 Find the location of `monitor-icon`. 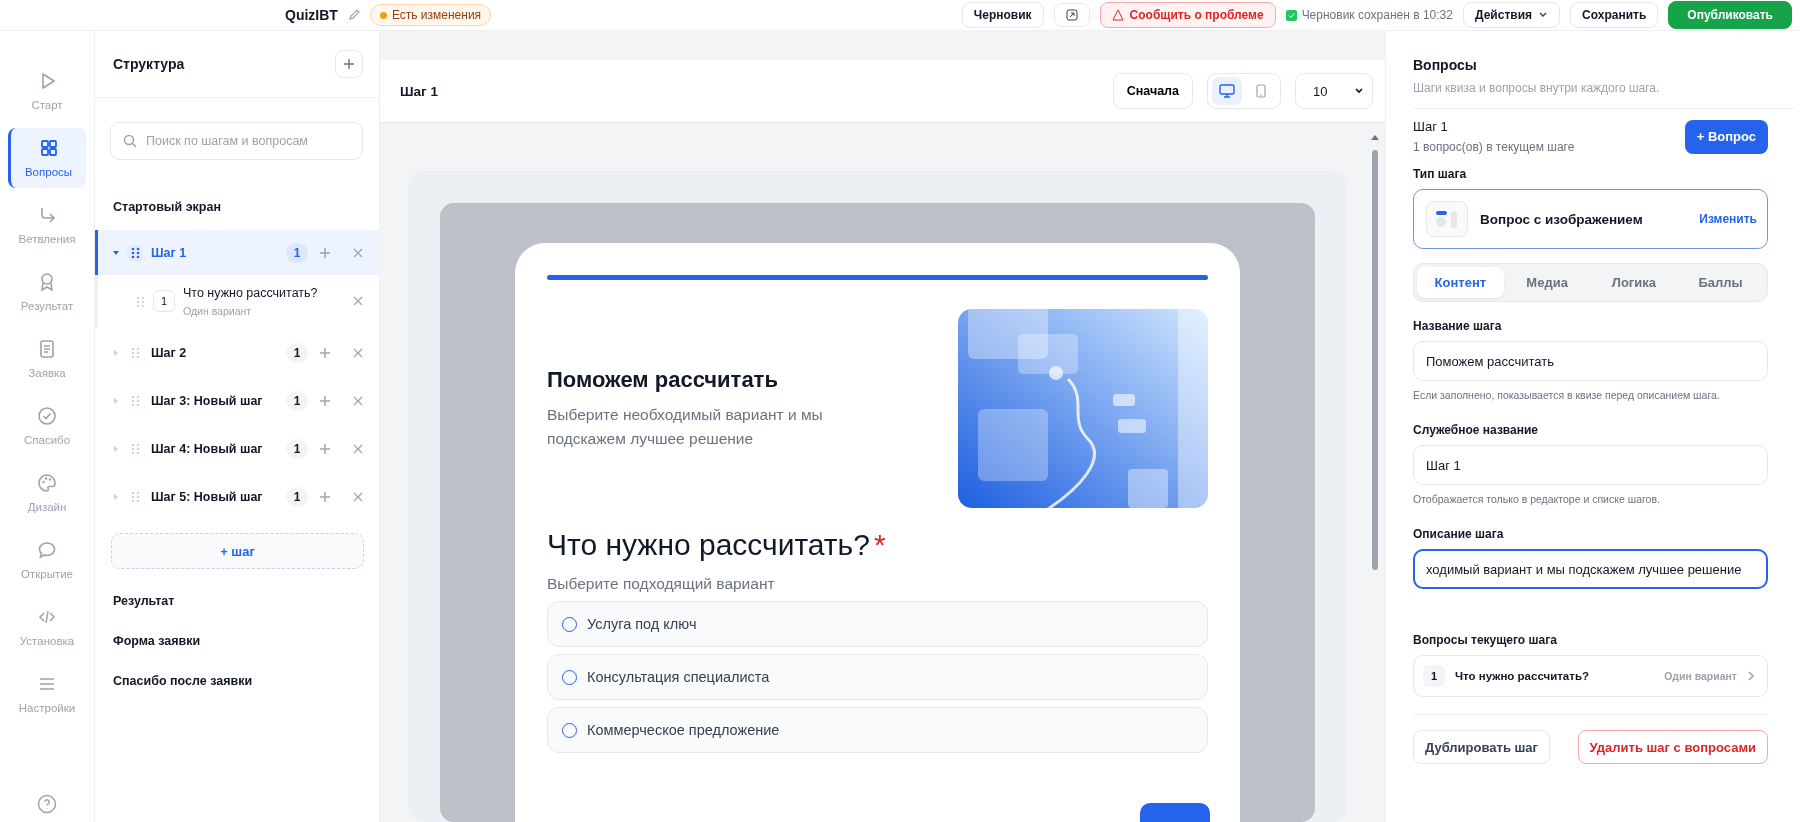

monitor-icon is located at coordinates (1227, 91).